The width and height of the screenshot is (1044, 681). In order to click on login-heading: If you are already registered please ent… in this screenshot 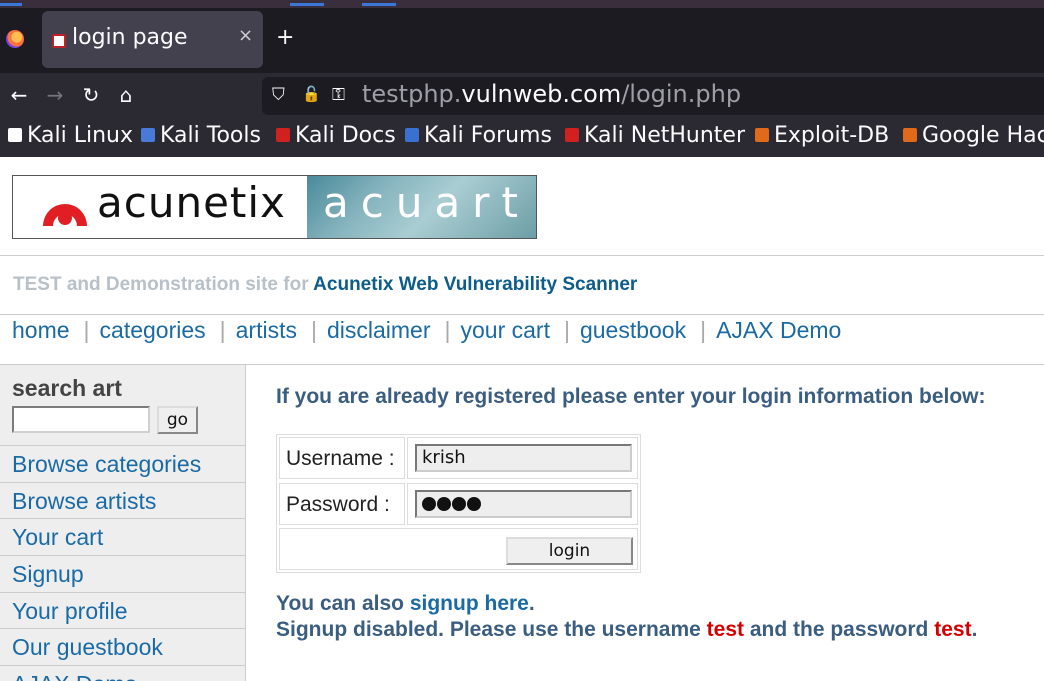, I will do `click(631, 396)`.